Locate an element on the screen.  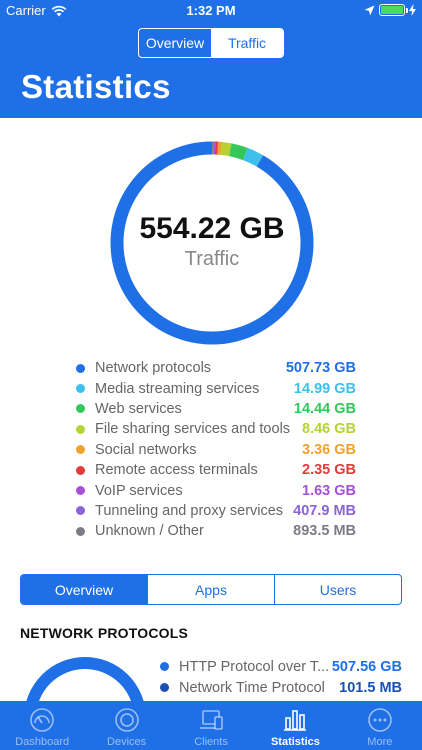
legend-value: 14.99 GB is located at coordinates (324, 388).